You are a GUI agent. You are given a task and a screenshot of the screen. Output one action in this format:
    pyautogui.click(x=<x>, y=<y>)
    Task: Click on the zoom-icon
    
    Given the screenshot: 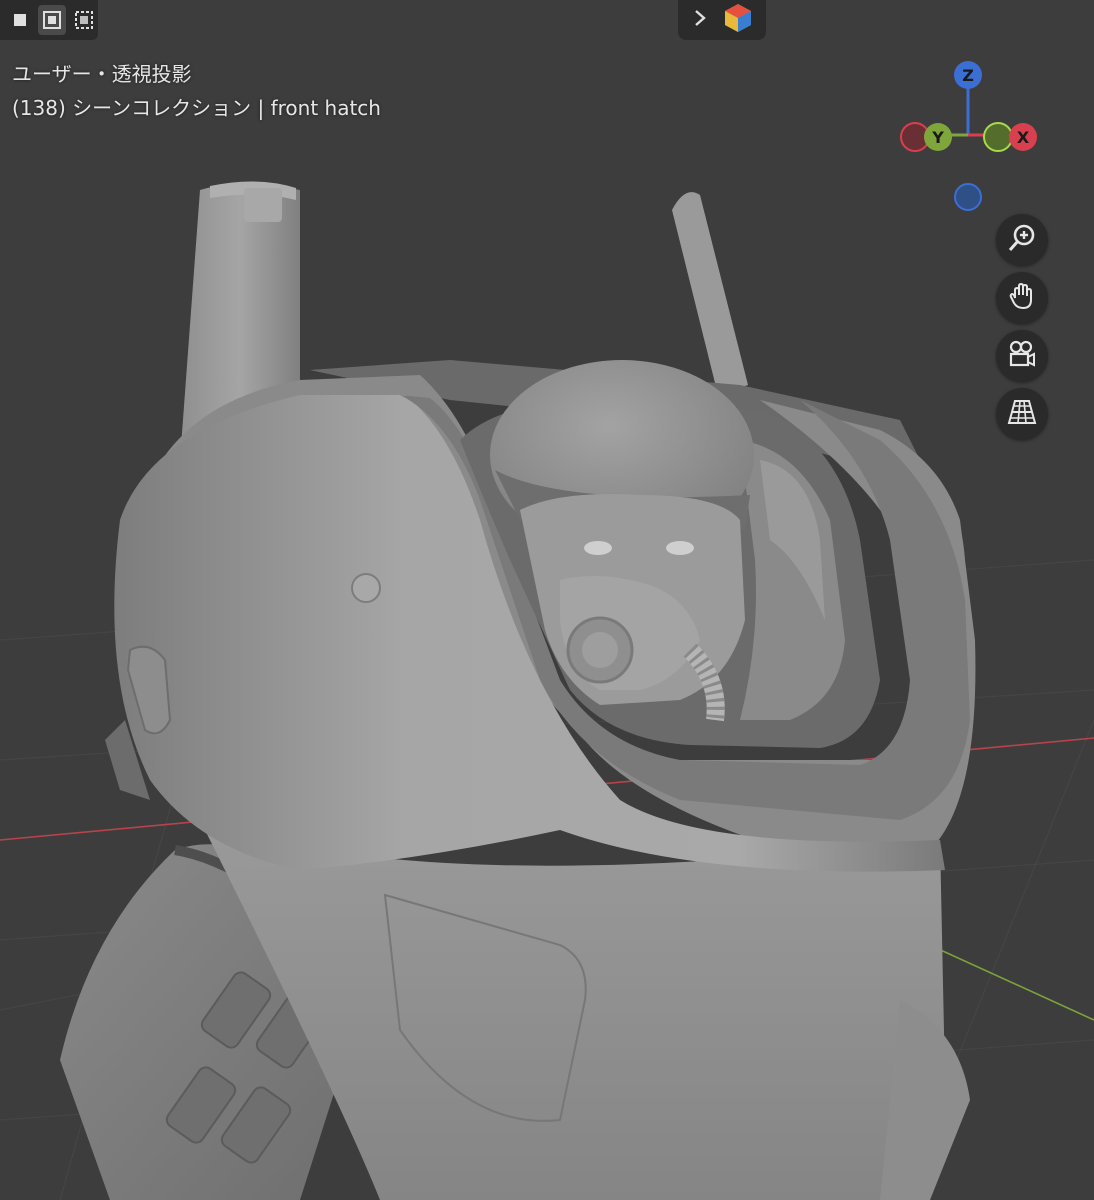 What is the action you would take?
    pyautogui.click(x=1022, y=240)
    